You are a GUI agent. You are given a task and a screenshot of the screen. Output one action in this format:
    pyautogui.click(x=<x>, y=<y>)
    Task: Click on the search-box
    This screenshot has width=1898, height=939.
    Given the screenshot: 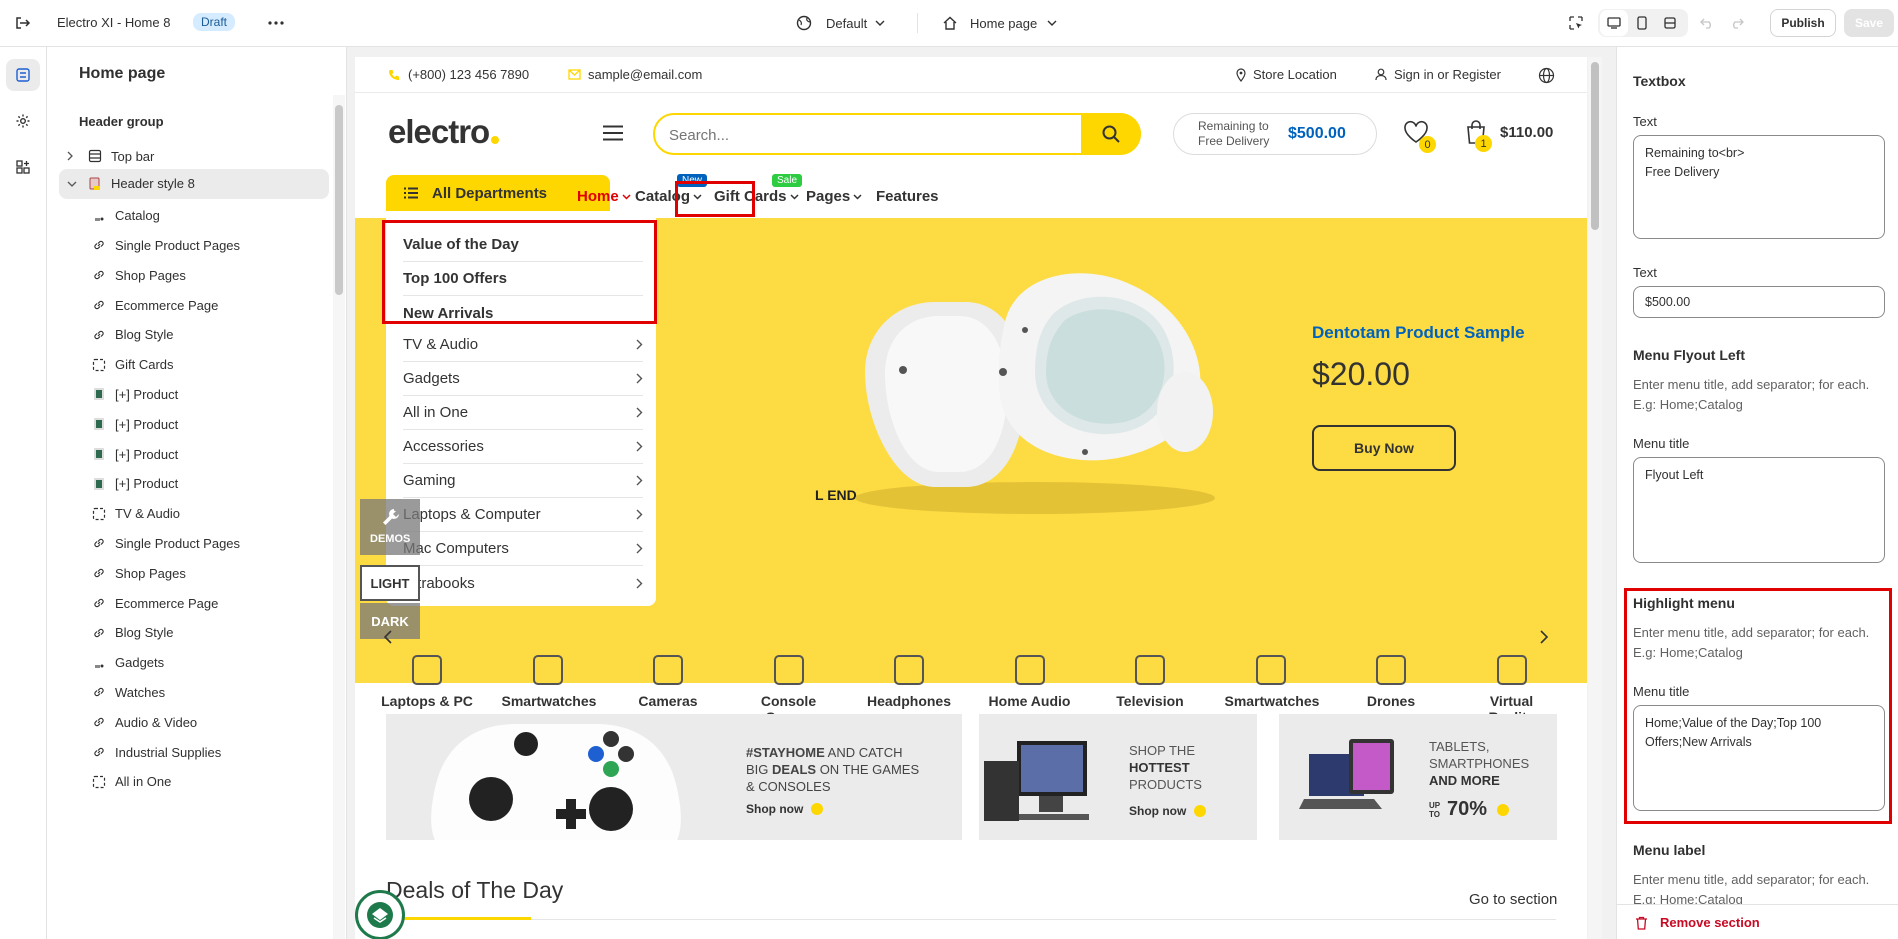 What is the action you would take?
    pyautogui.click(x=897, y=134)
    